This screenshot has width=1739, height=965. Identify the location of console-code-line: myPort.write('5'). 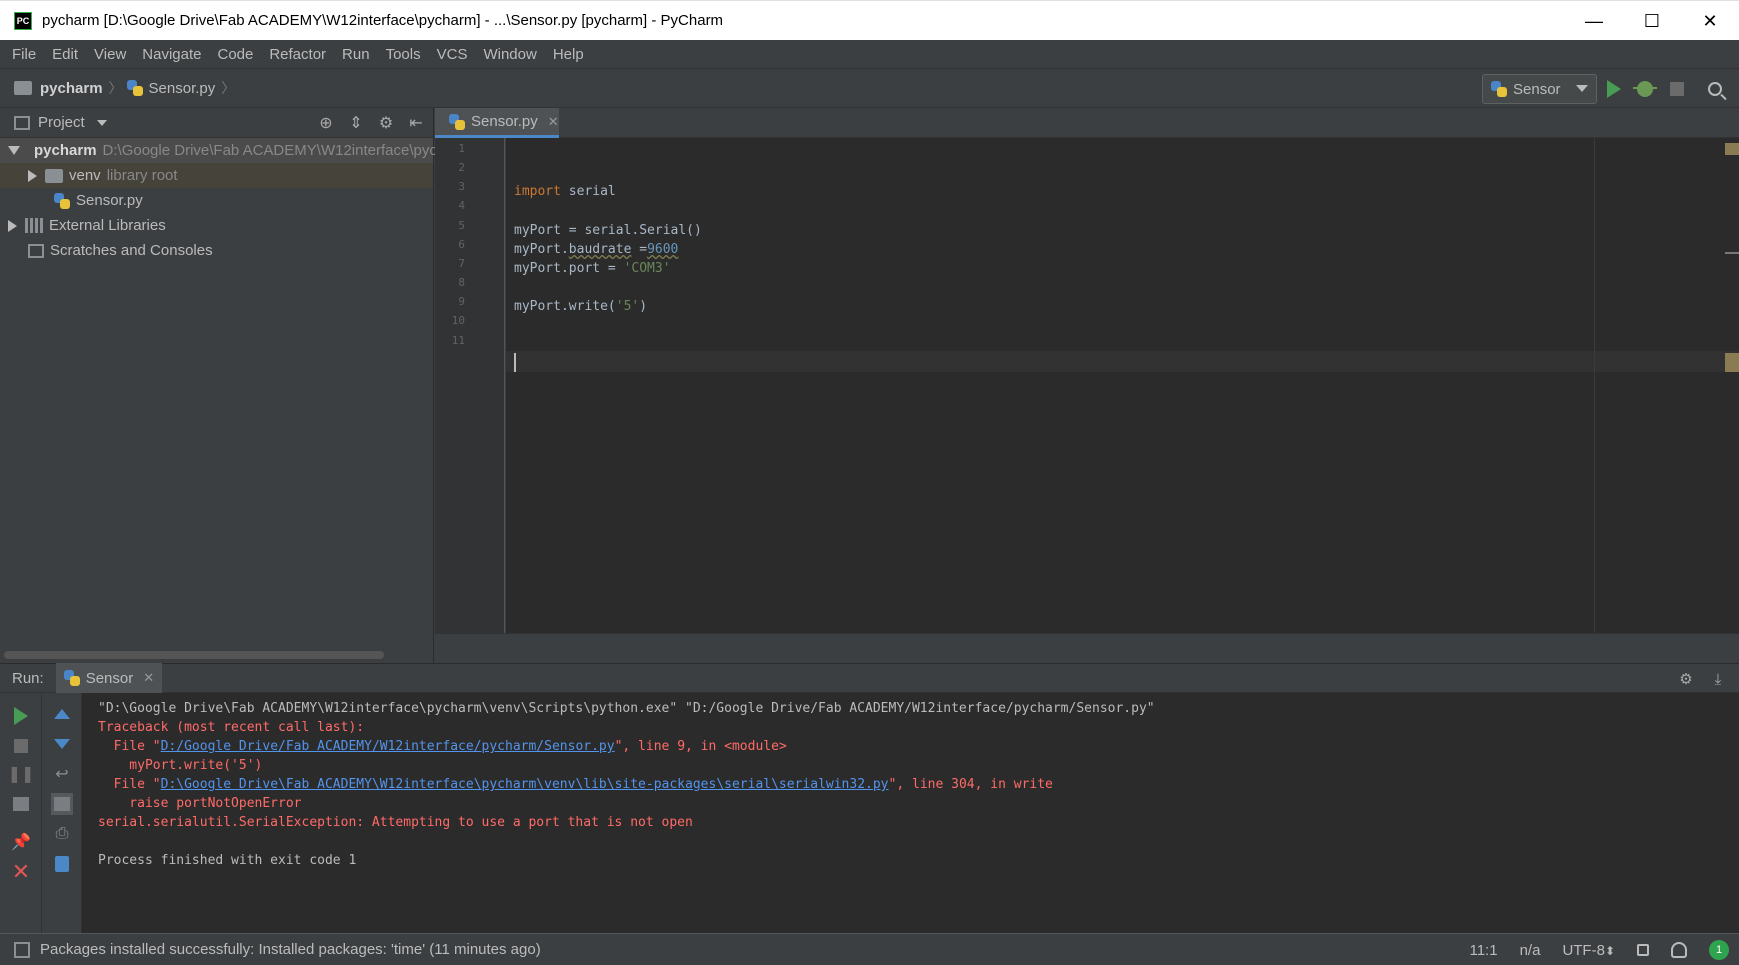
(180, 765).